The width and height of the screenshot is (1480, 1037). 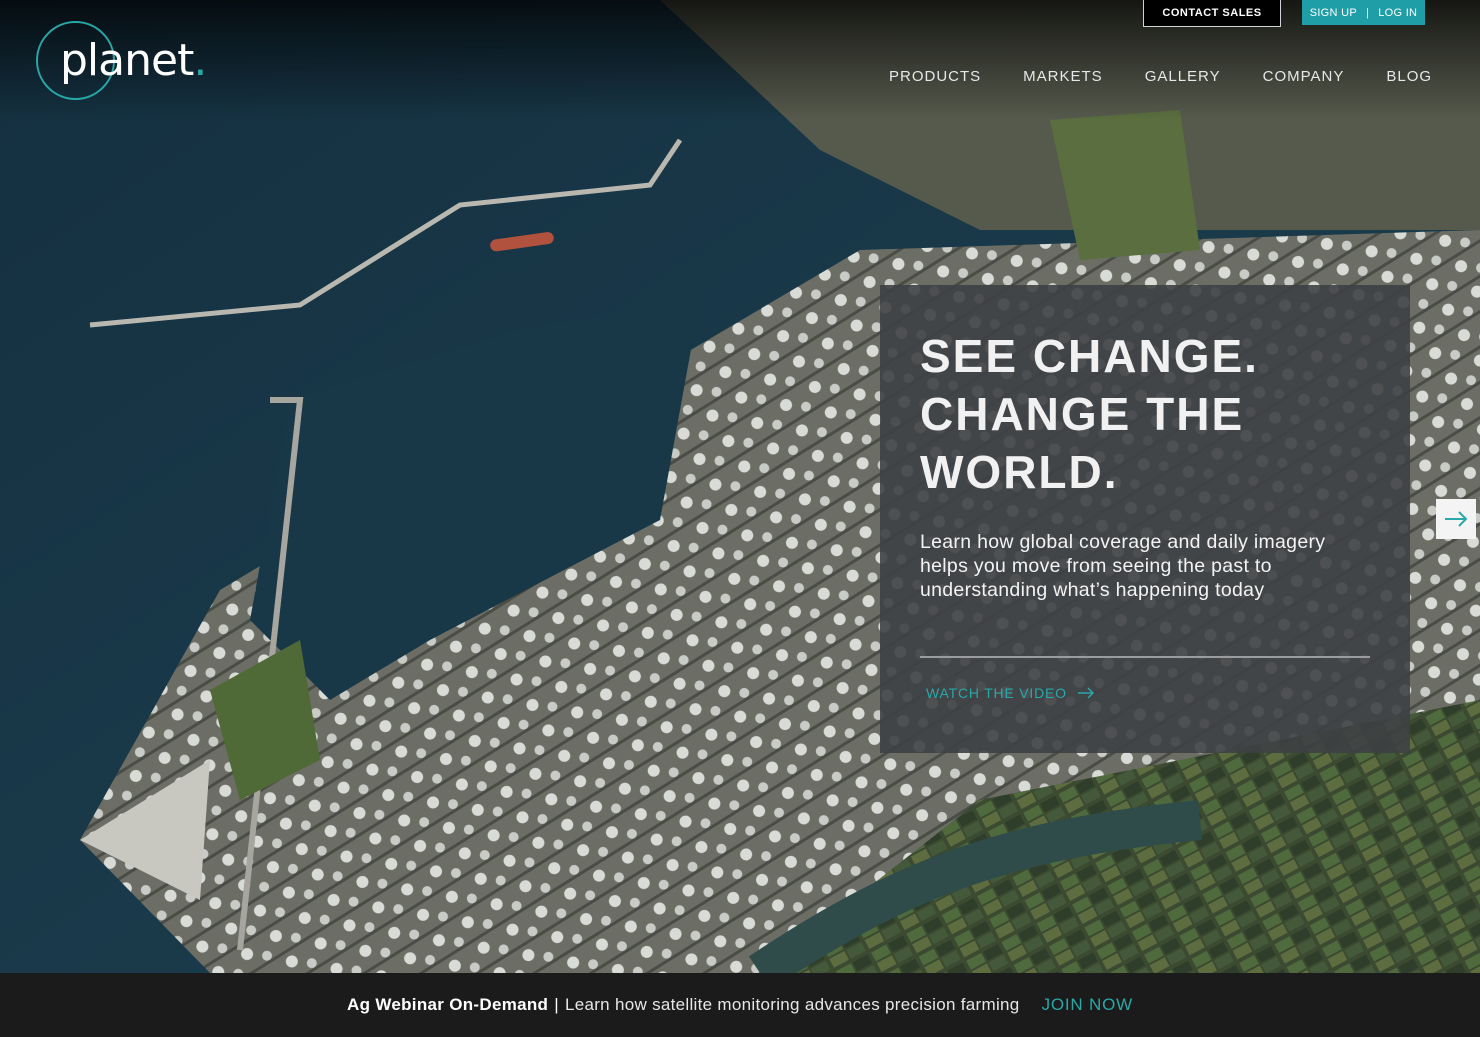 What do you see at coordinates (1063, 76) in the screenshot?
I see `nav-item-markets: MARKETS` at bounding box center [1063, 76].